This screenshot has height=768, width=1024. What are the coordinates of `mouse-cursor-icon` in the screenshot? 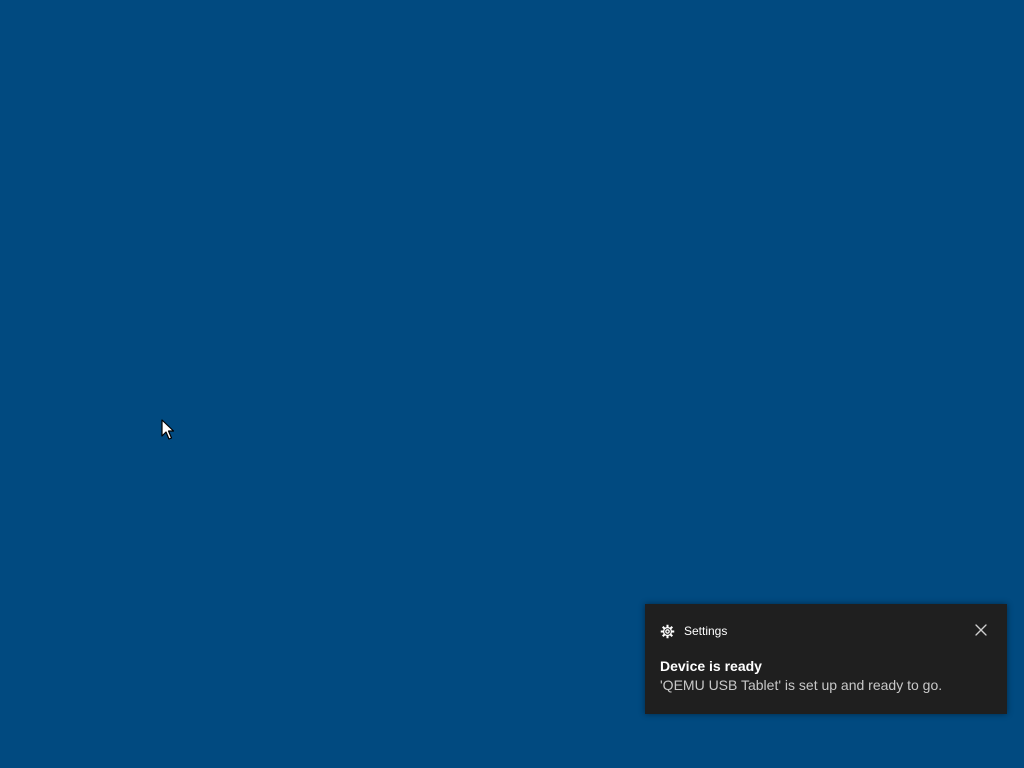 It's located at (168, 429).